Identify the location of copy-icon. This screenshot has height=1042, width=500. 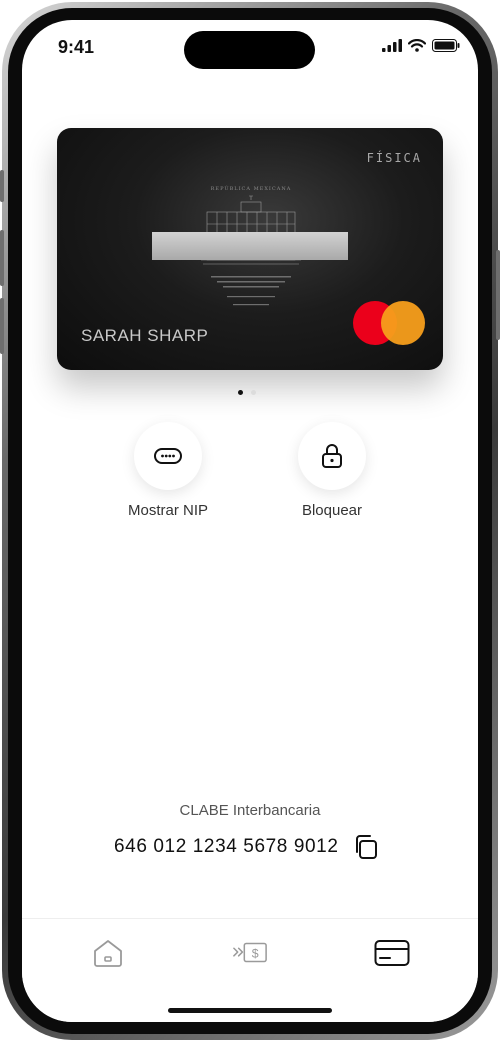
(366, 847).